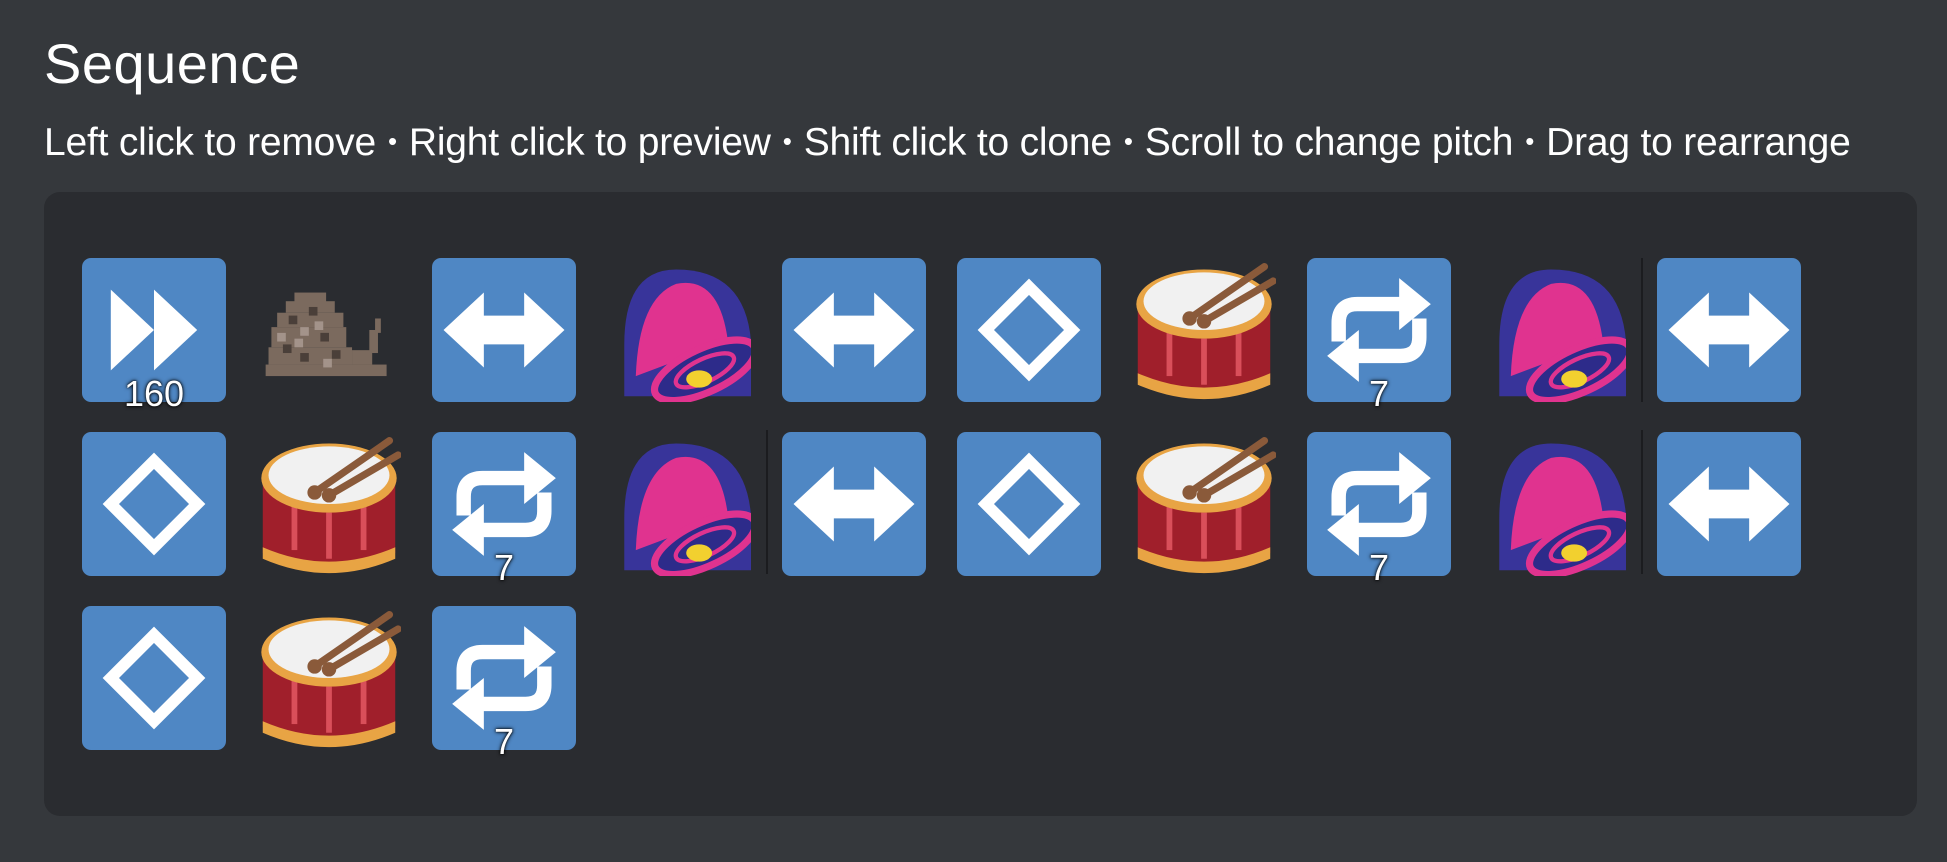 The width and height of the screenshot is (1947, 862). Describe the element at coordinates (154, 336) in the screenshot. I see `sequence-tile: 160` at that location.